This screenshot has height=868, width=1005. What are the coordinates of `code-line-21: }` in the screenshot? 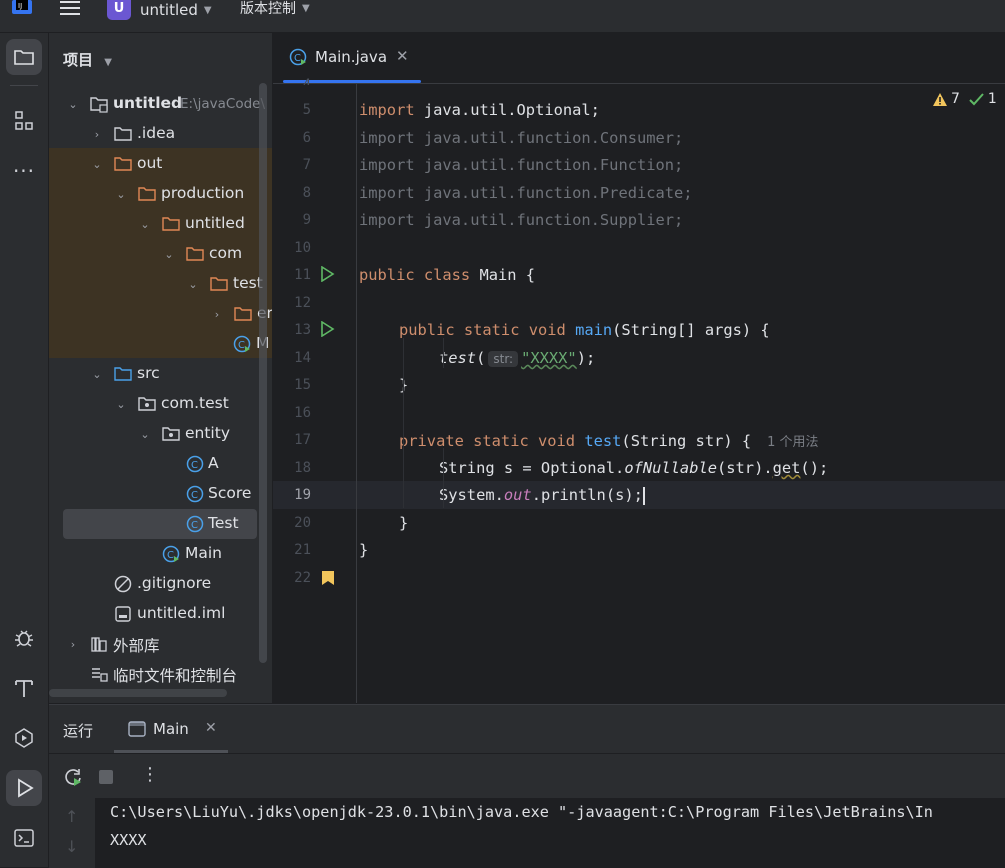 It's located at (363, 550).